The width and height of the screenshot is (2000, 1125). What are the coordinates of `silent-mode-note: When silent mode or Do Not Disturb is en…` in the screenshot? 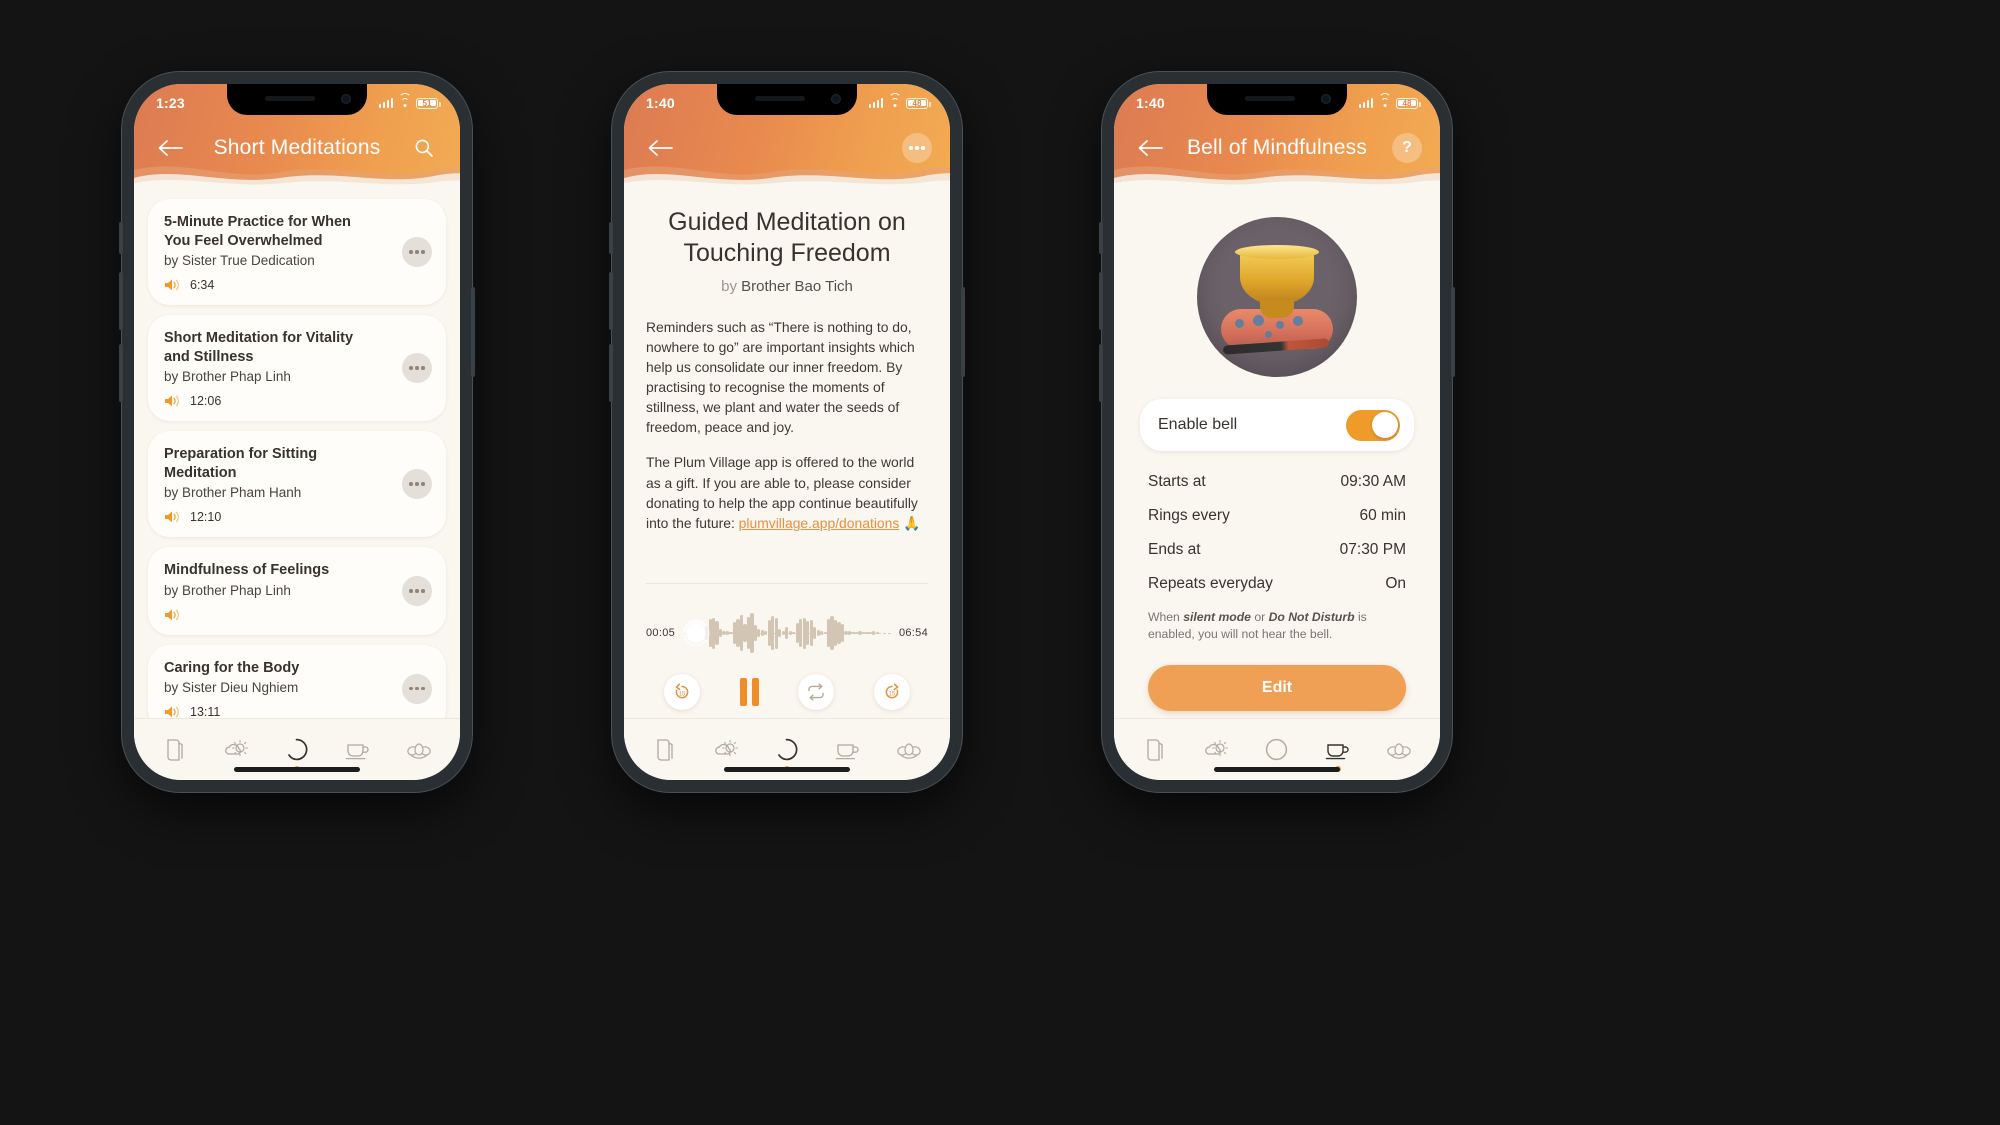 It's located at (1277, 626).